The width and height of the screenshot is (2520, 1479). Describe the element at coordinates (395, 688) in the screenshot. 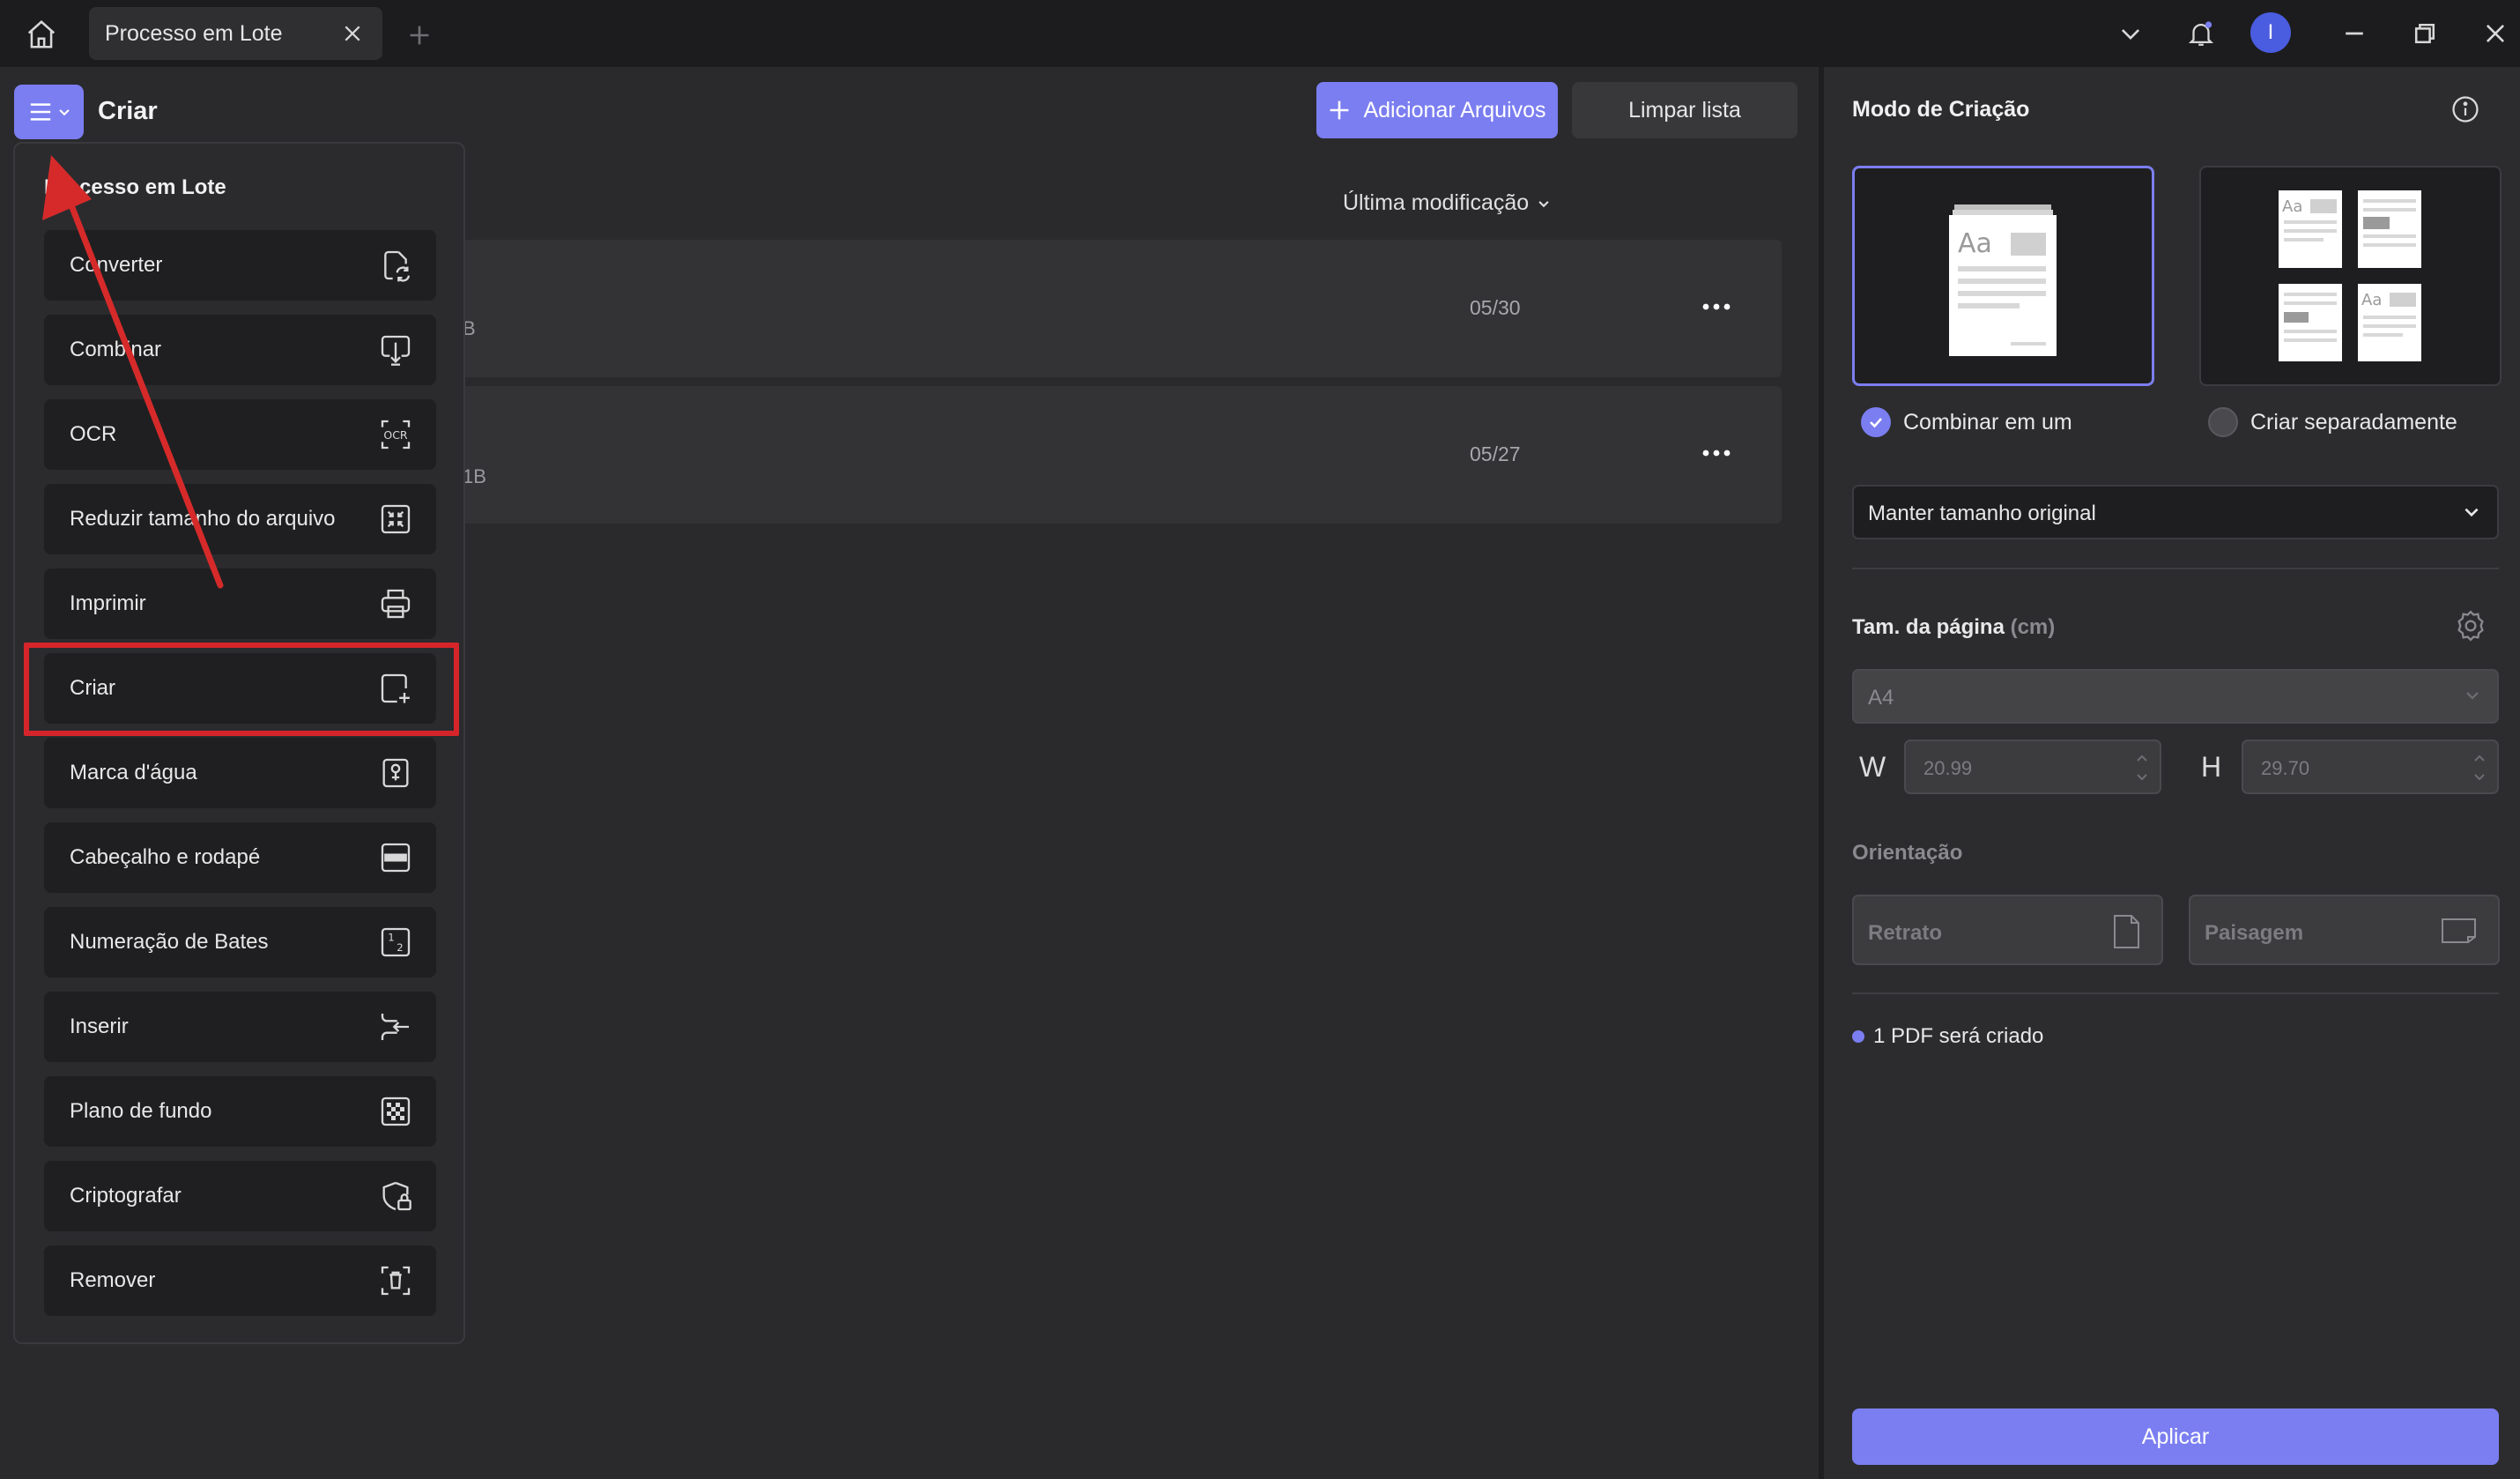

I see `create-icon` at that location.